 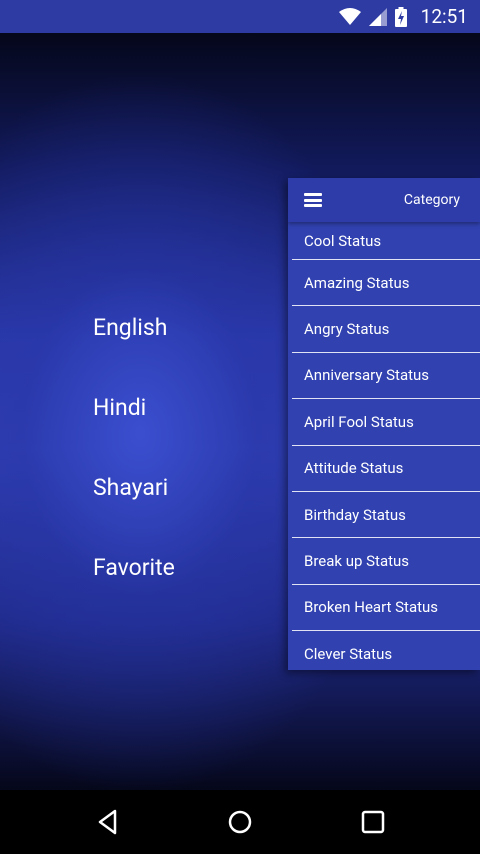 I want to click on hamburger-menu-icon, so click(x=313, y=200).